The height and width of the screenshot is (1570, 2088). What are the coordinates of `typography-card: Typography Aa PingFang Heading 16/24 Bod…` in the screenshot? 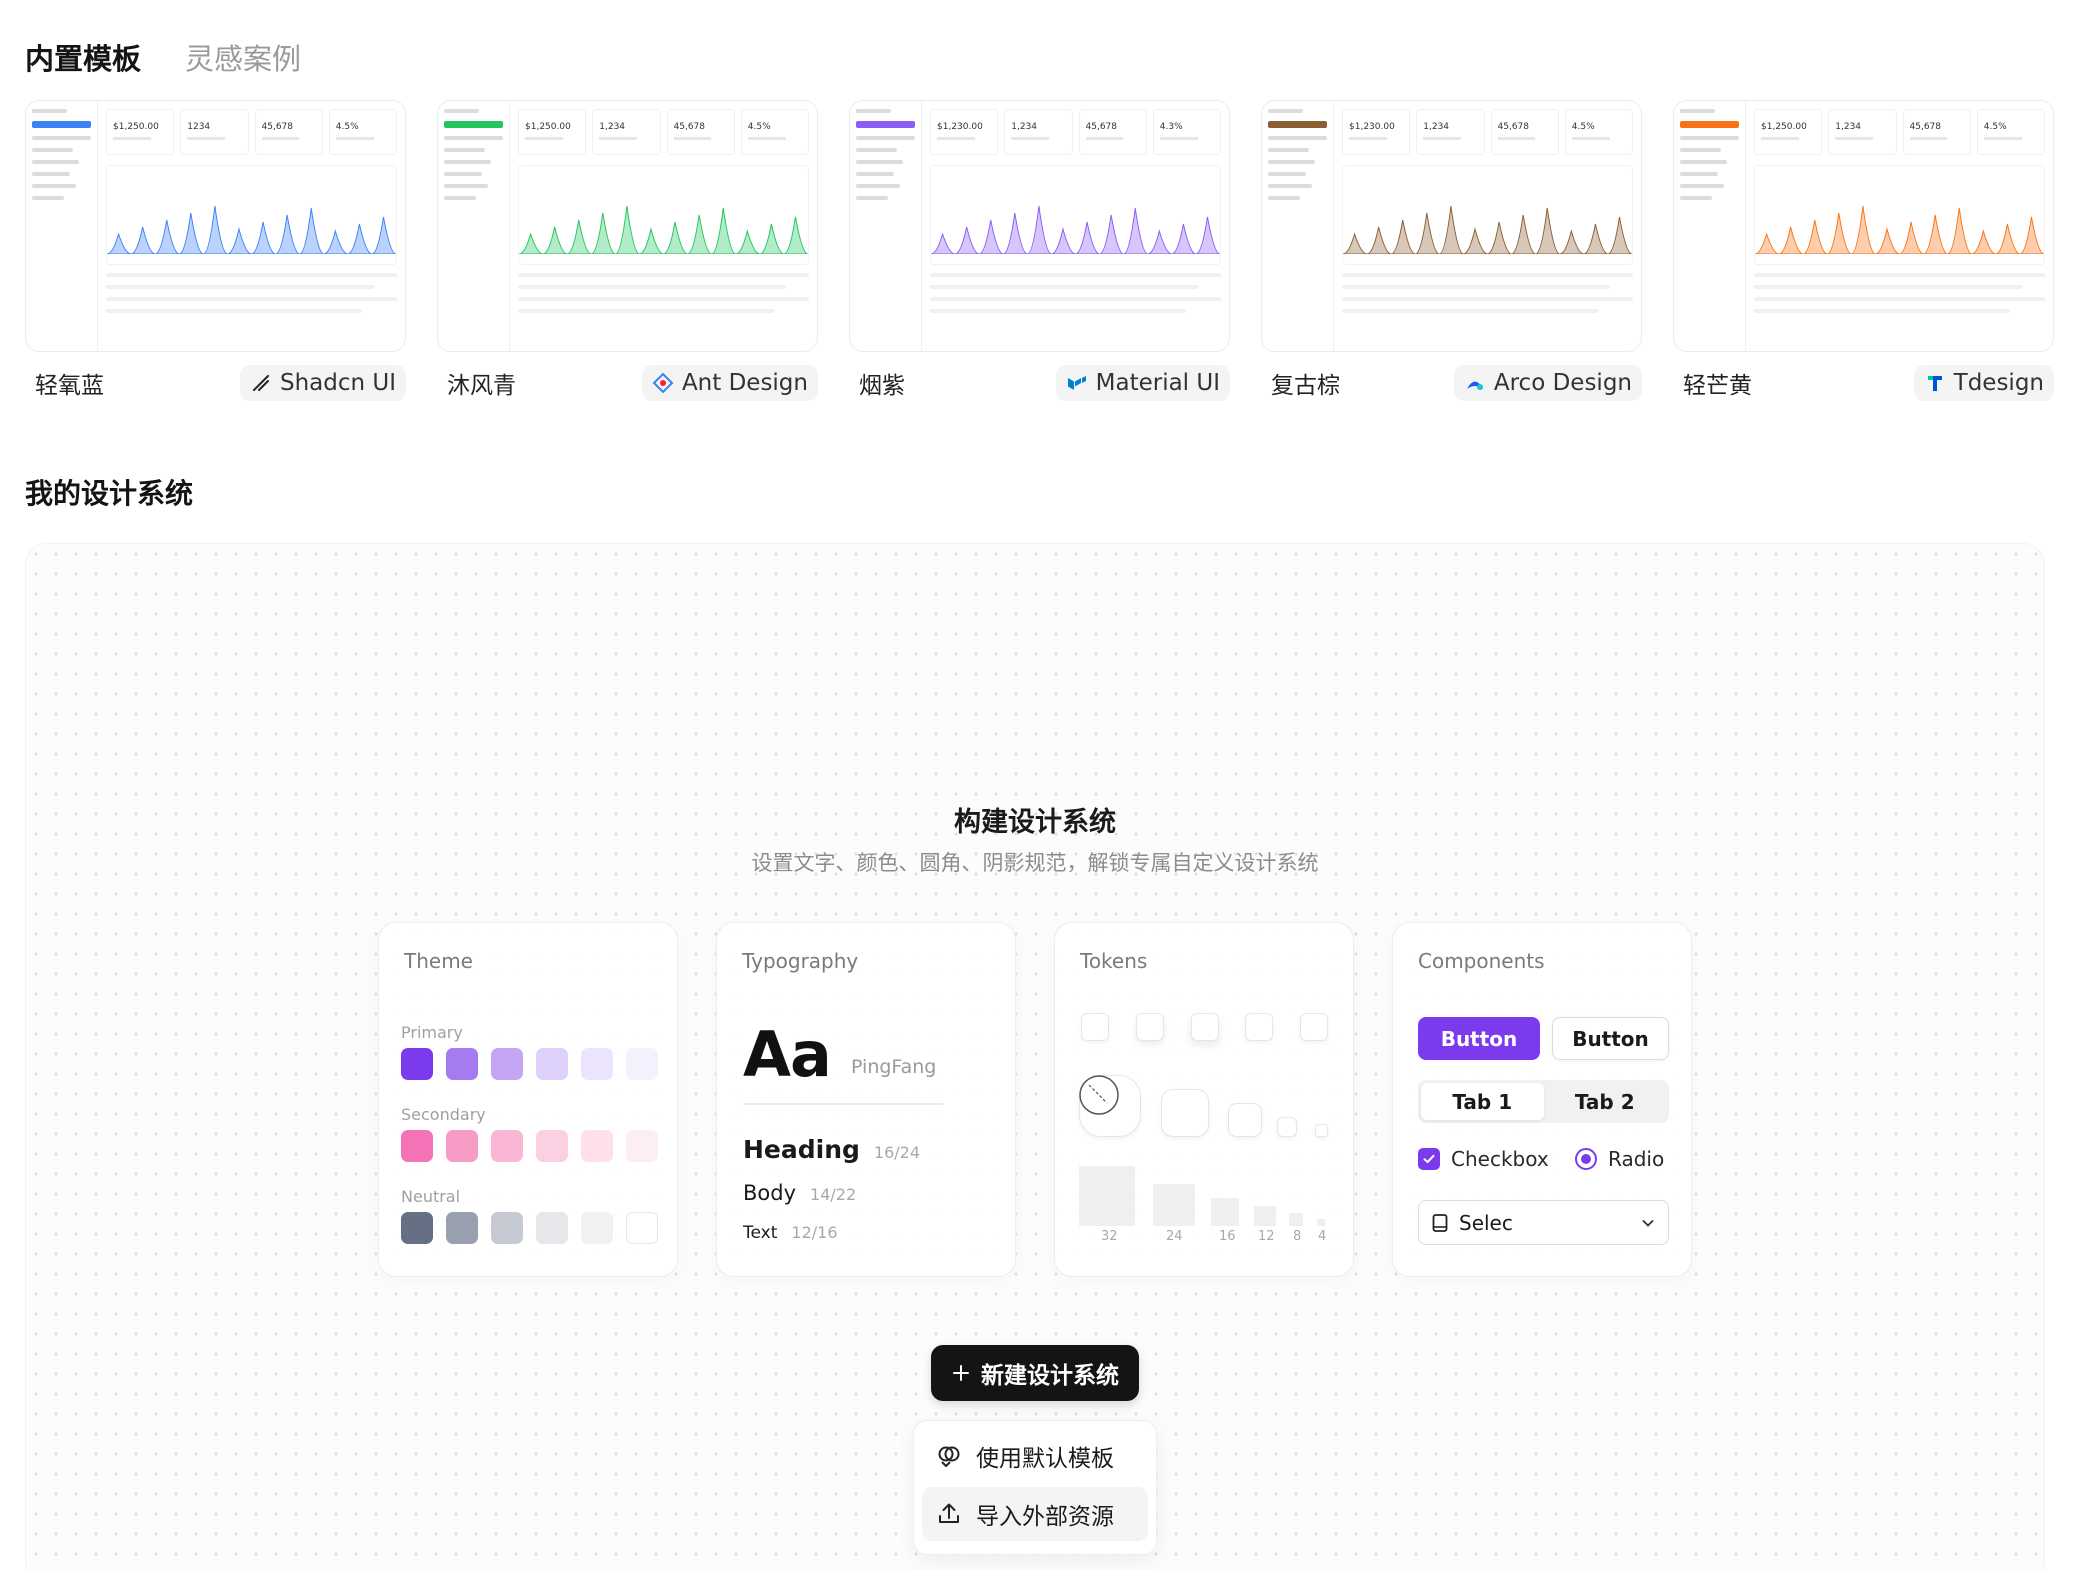 It's located at (866, 1099).